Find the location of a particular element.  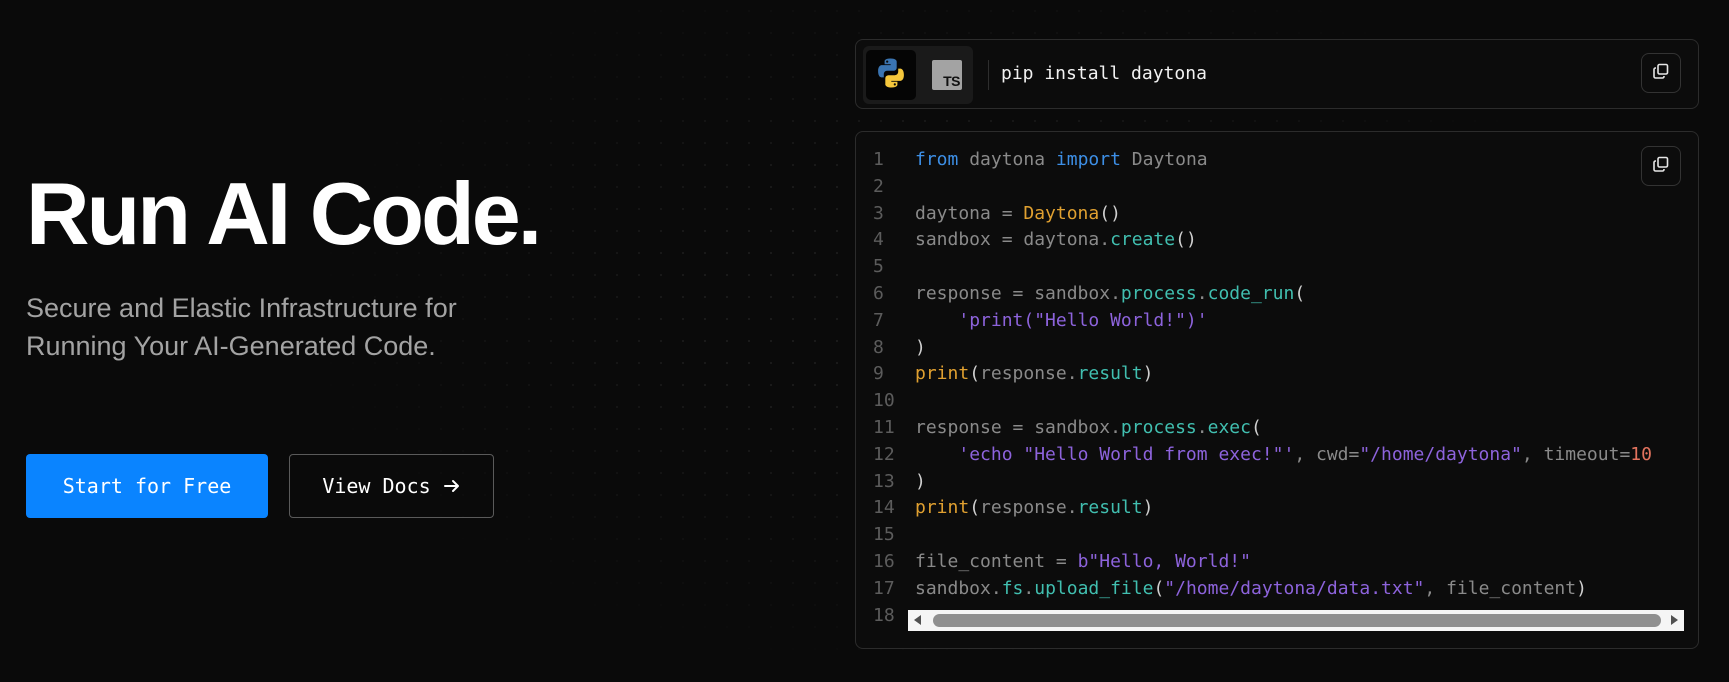

typescript-logo-icon: TS is located at coordinates (947, 75).